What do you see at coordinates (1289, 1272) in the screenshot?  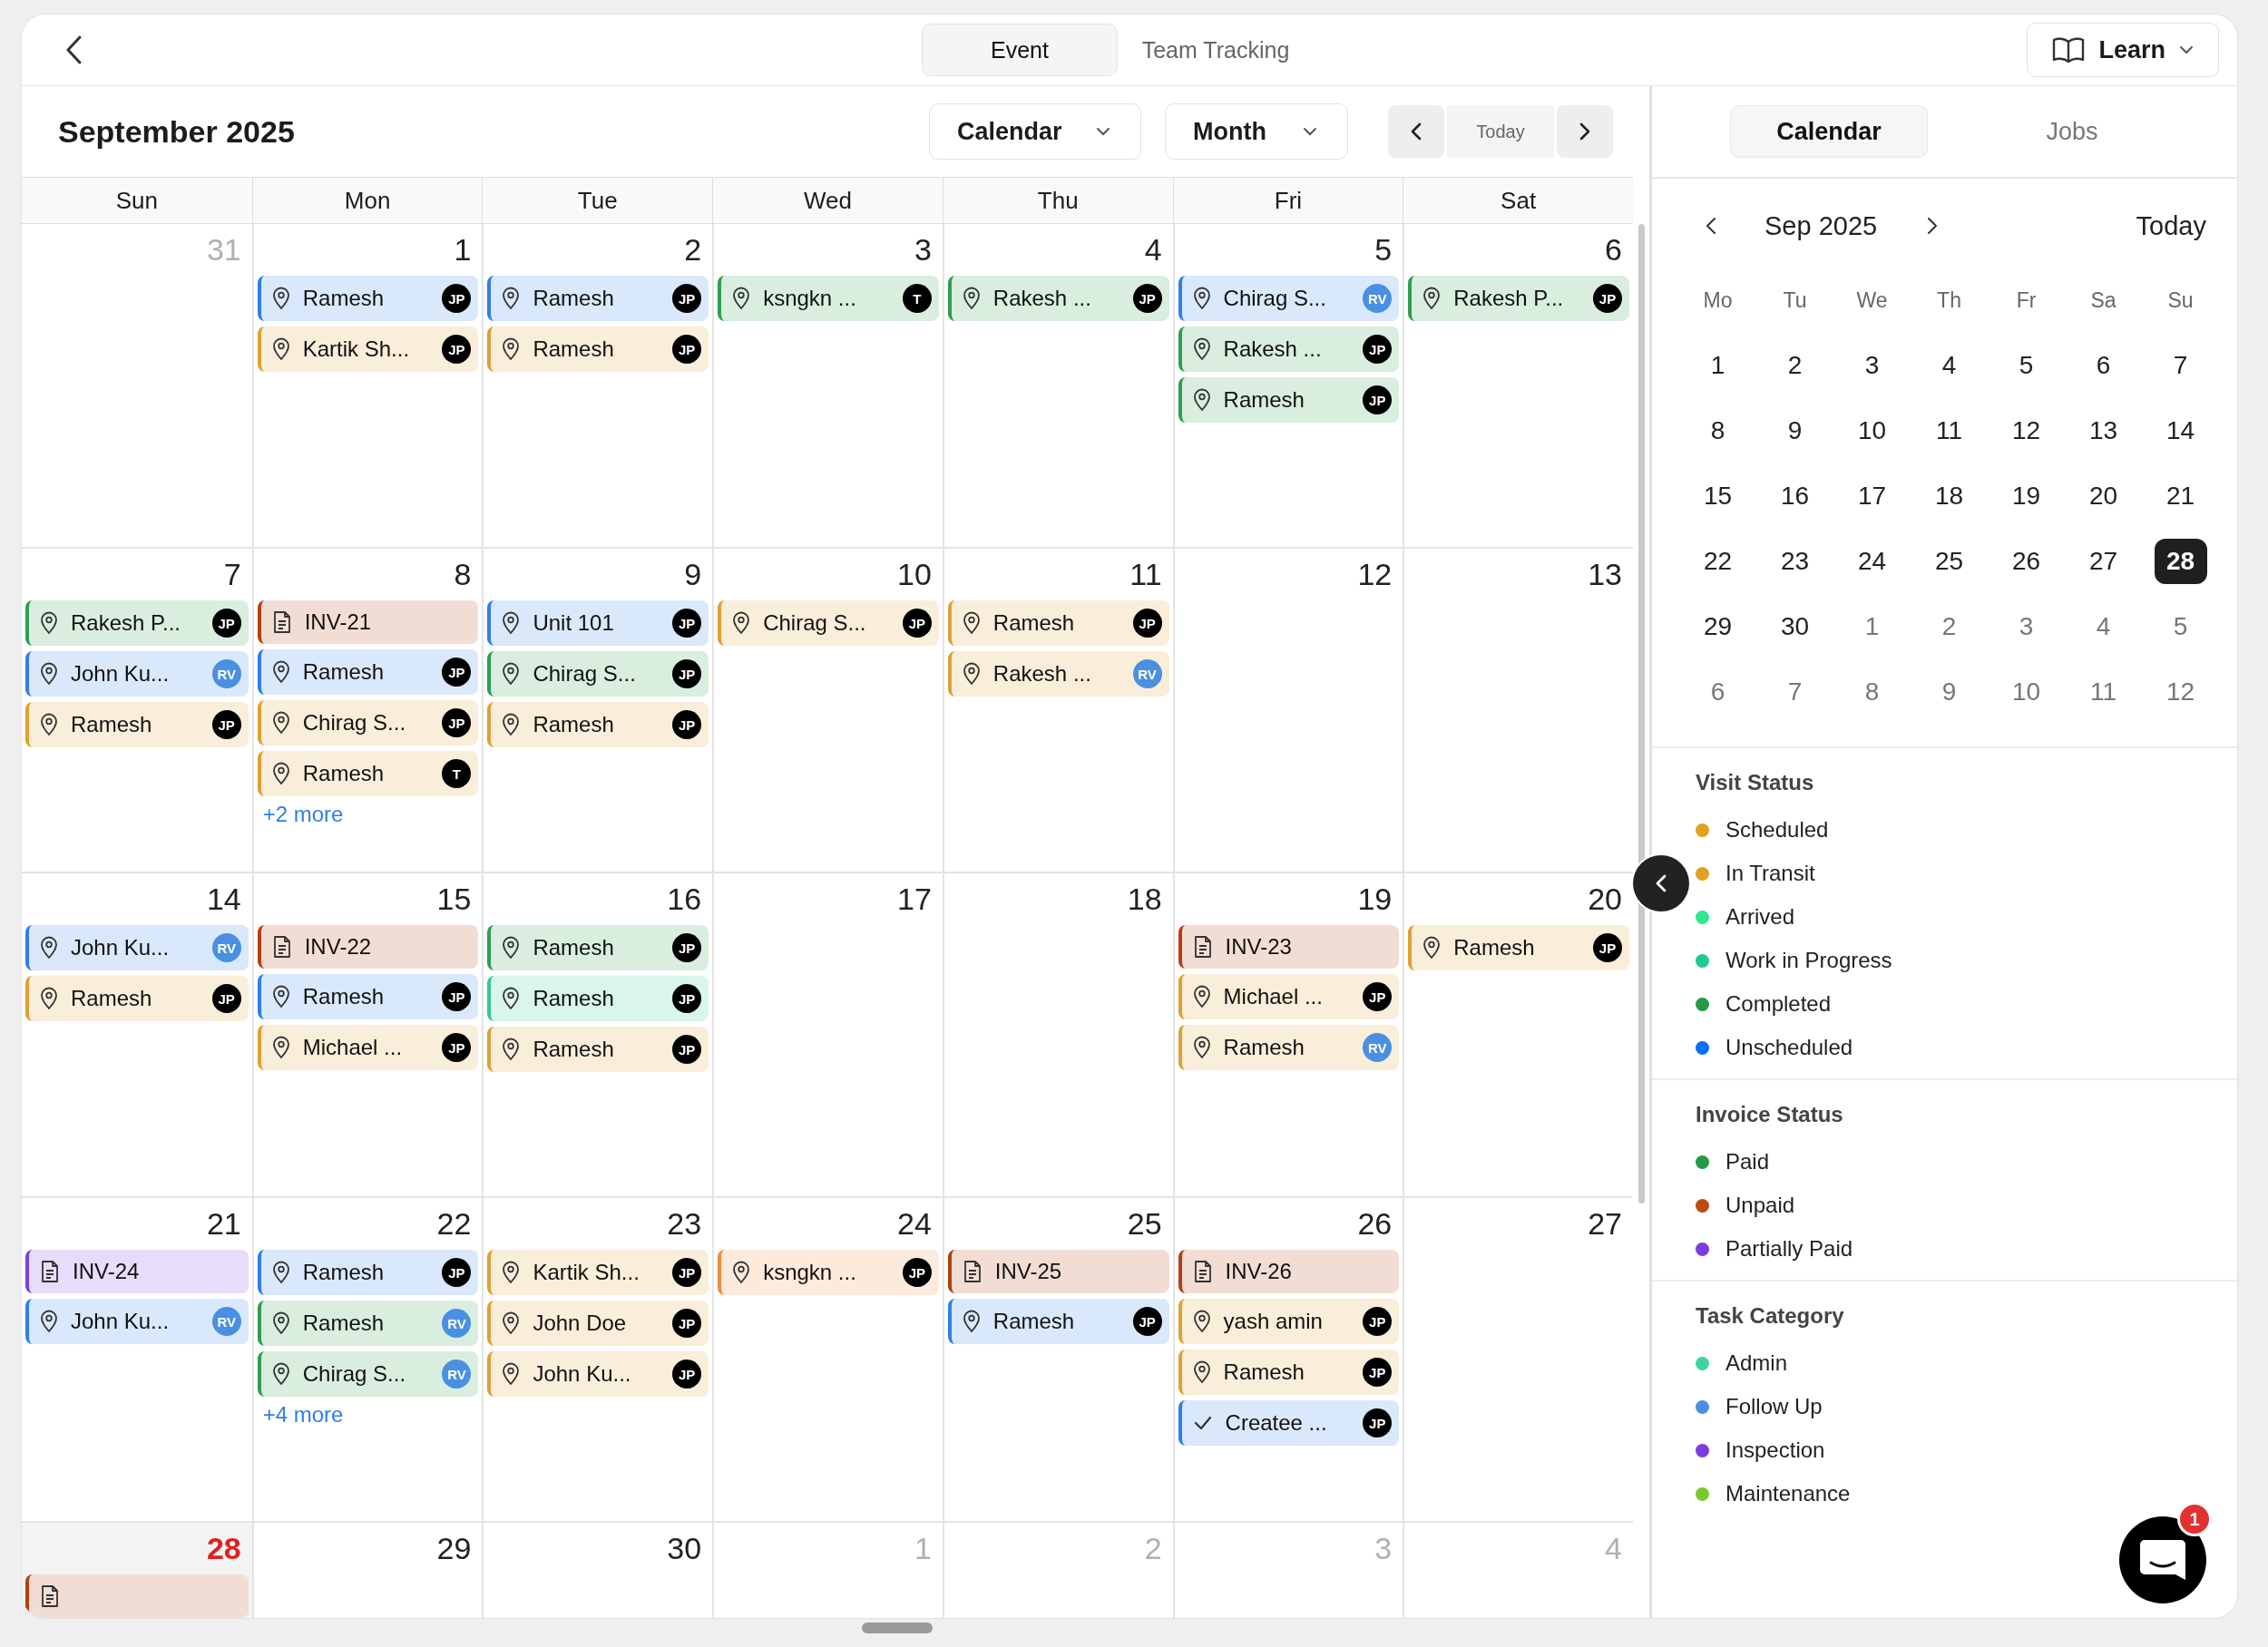 I see `invoice-chip: INV-26` at bounding box center [1289, 1272].